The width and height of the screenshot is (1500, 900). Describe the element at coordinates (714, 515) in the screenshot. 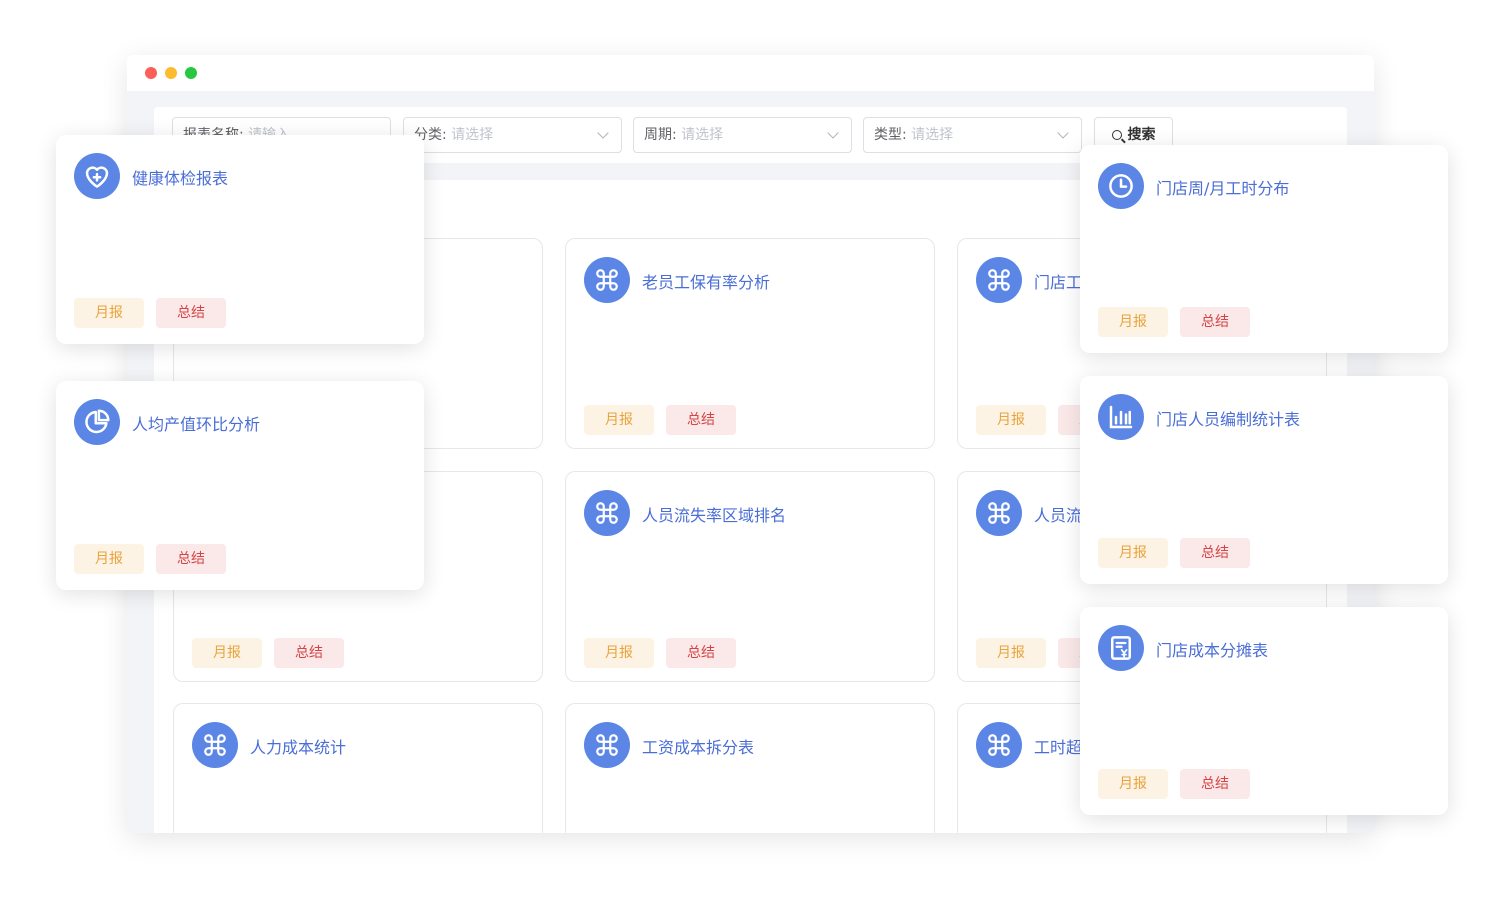

I see `report-card-title: 人员流失率区域排名` at that location.